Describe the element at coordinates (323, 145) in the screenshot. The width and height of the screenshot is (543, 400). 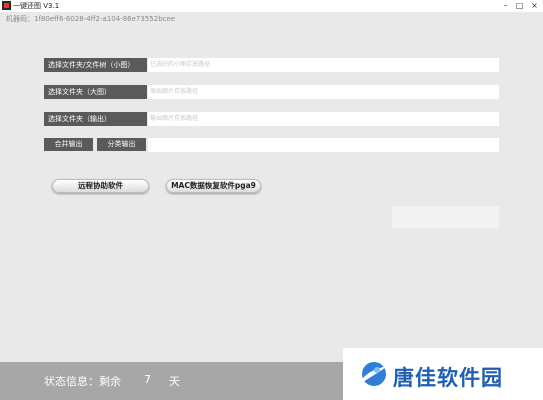
I see `output-mode-field` at that location.